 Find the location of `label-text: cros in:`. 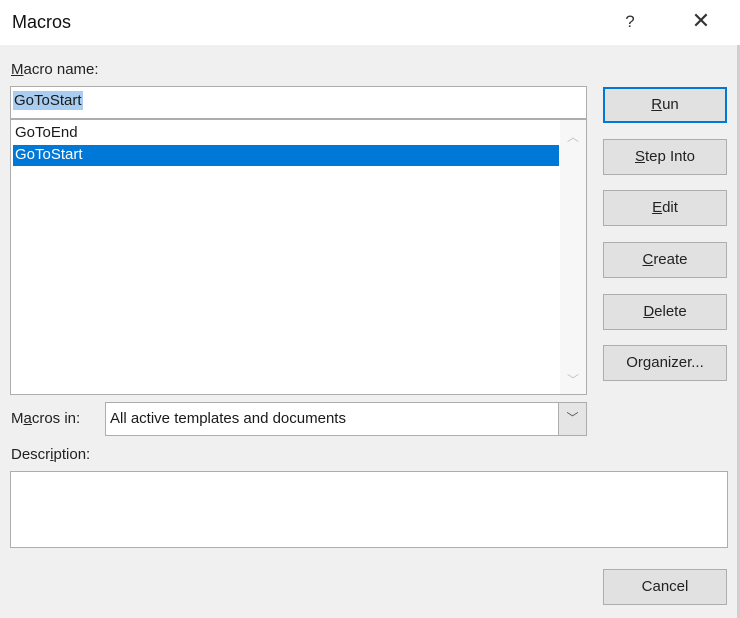

label-text: cros in: is located at coordinates (56, 418).